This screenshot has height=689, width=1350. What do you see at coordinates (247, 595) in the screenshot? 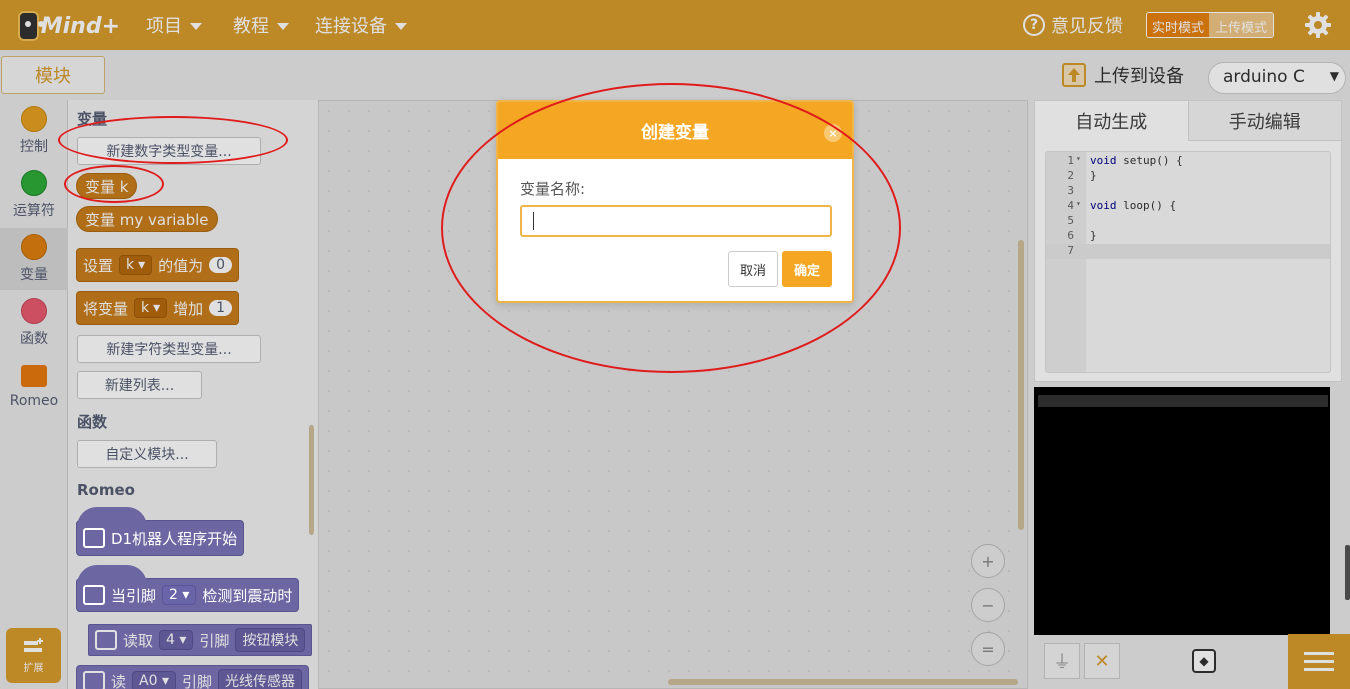
I see `block-text: 检测到震动时` at bounding box center [247, 595].